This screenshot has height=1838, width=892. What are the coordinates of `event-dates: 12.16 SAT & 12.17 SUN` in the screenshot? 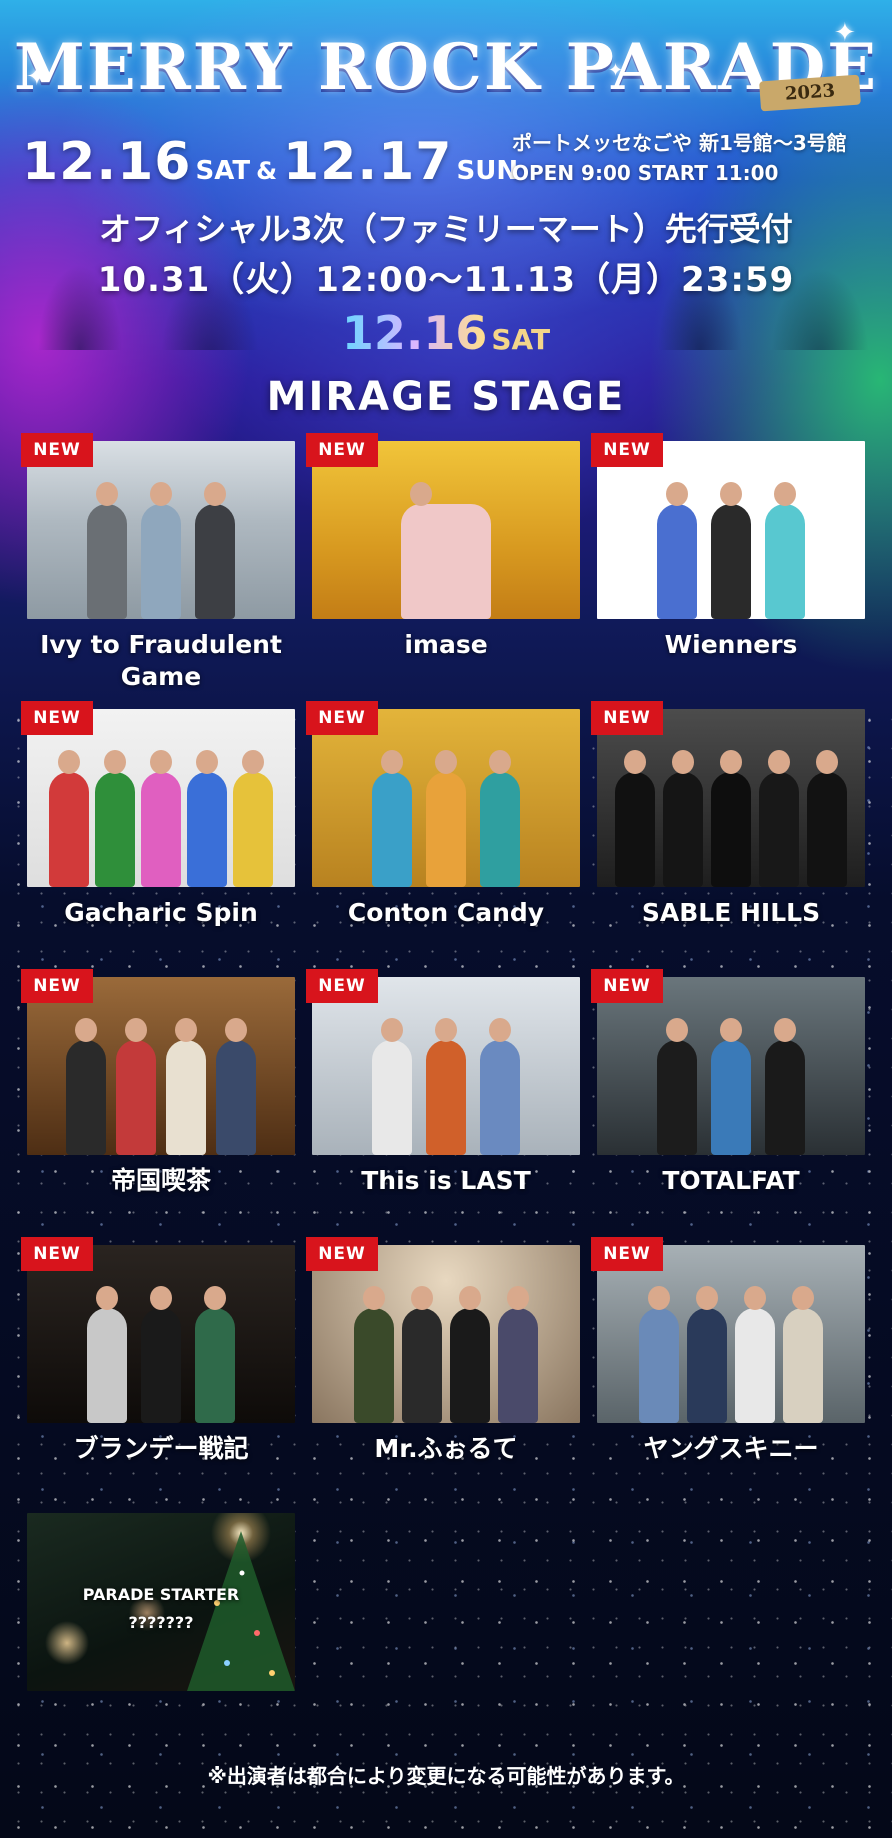 It's located at (270, 162).